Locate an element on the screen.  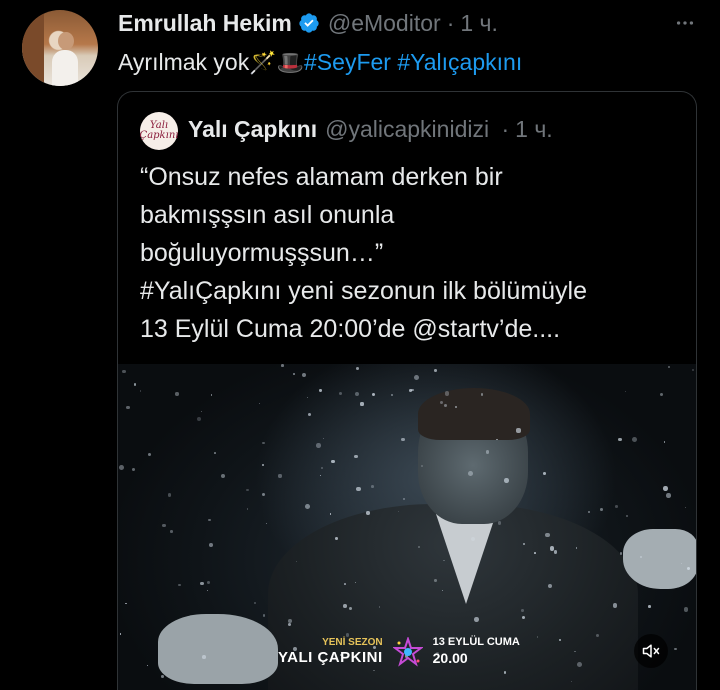
author-name: Emrullah Hekim is located at coordinates (205, 23).